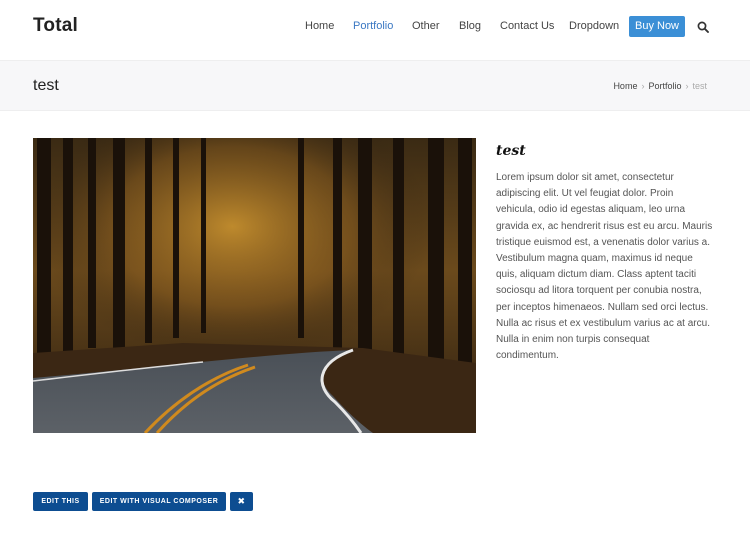 Image resolution: width=750 pixels, height=547 pixels. I want to click on nav-item-blog: Blog, so click(470, 26).